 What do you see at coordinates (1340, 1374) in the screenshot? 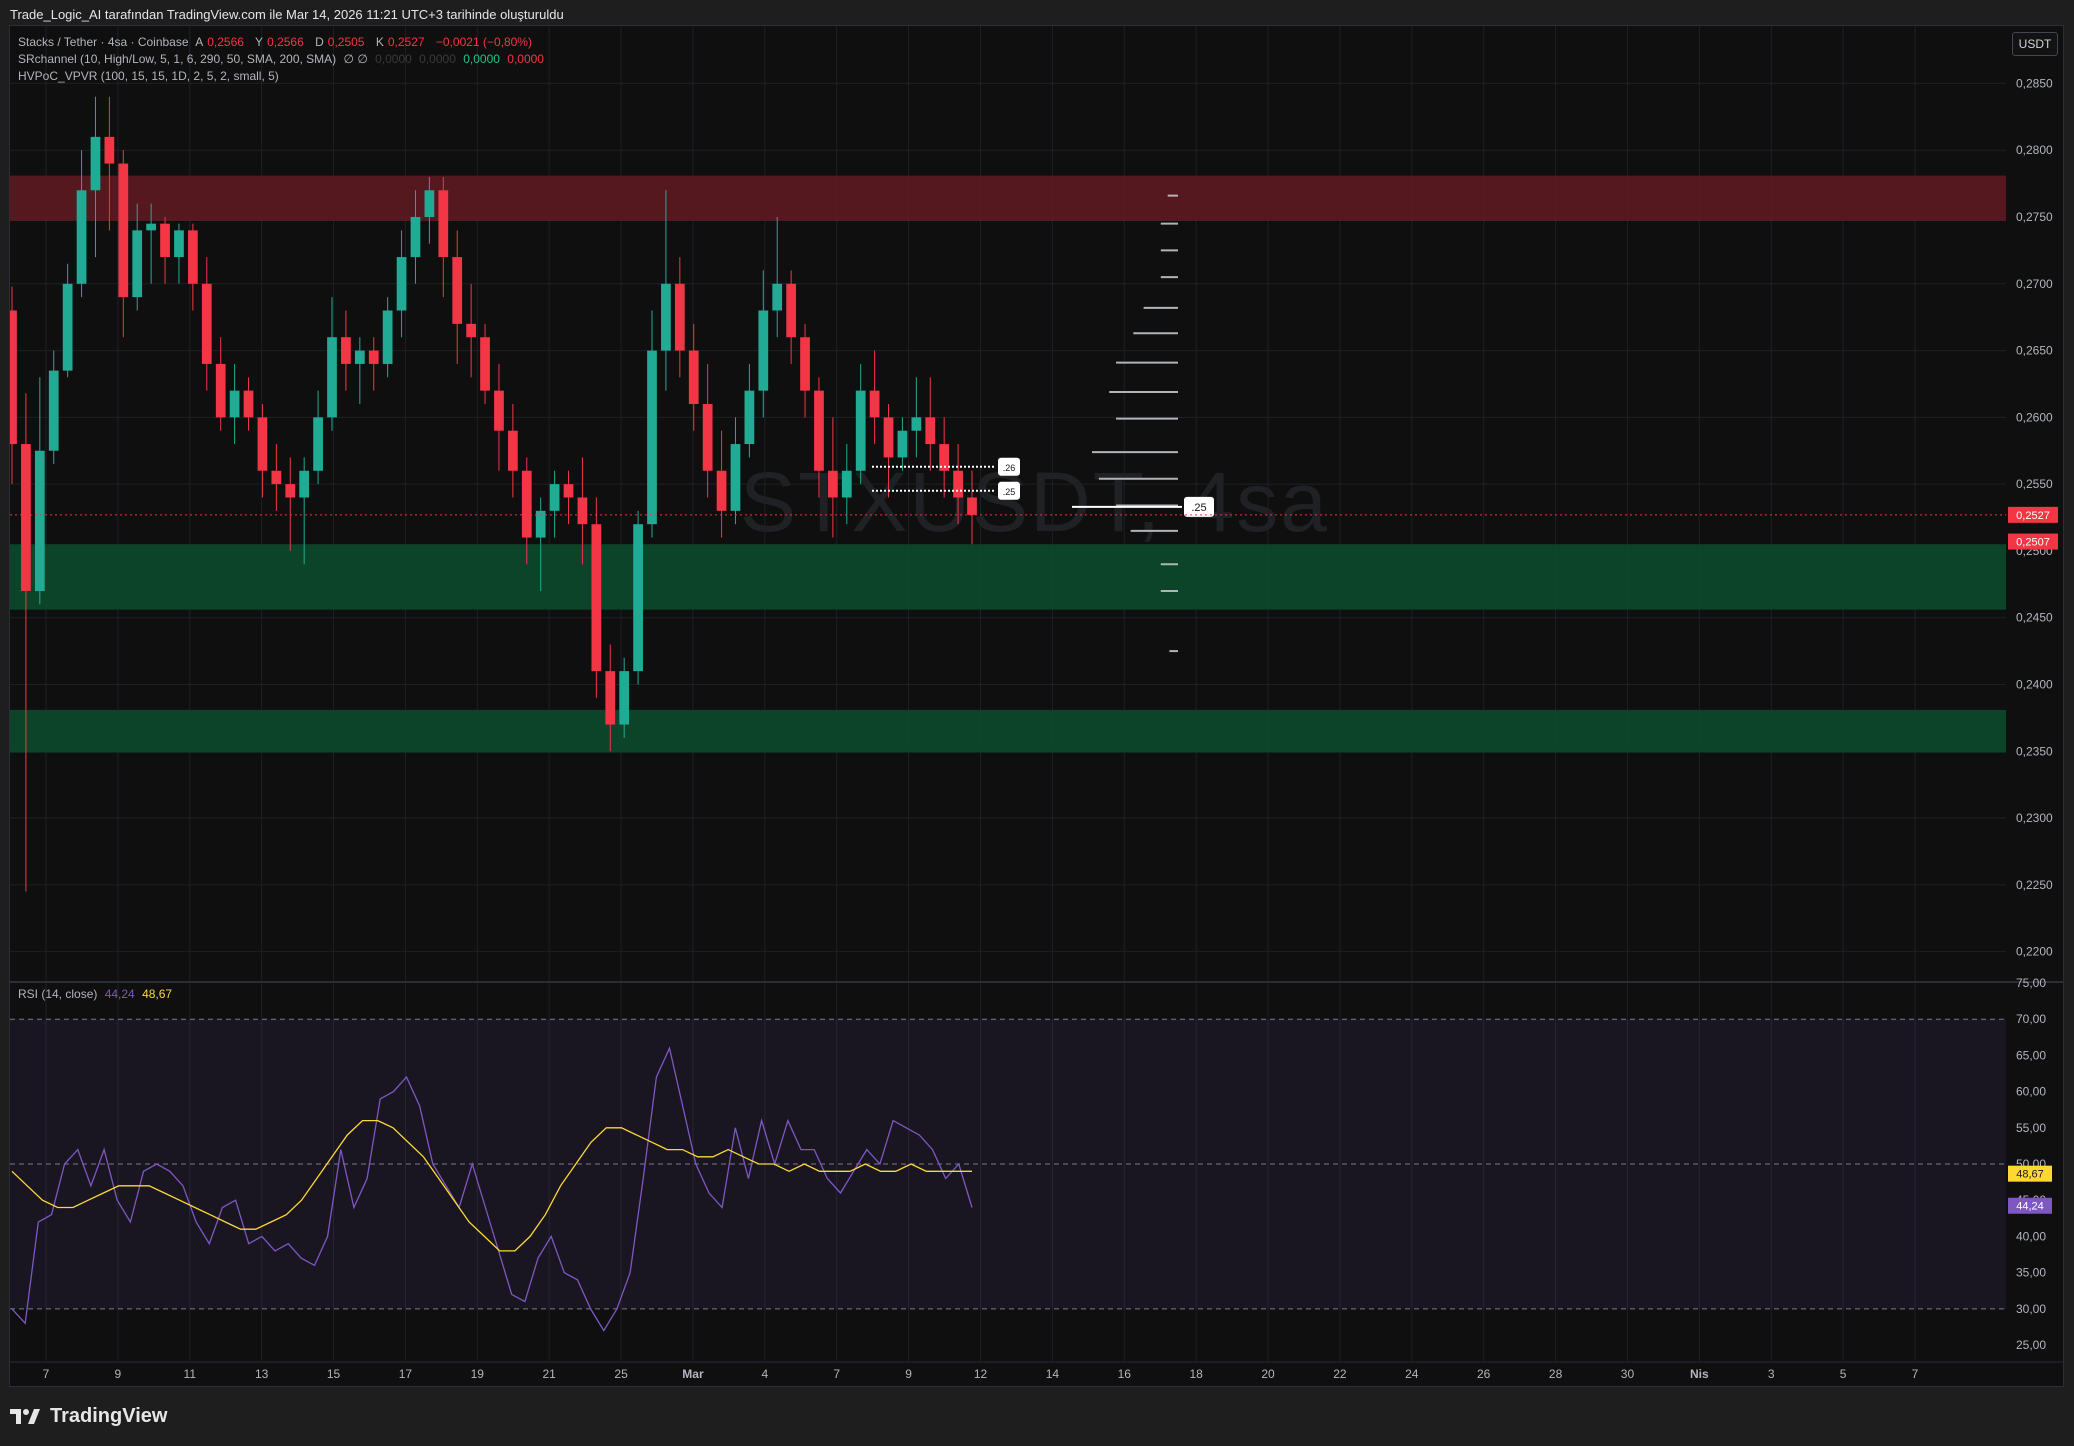
I see `time-tick-label: 22` at bounding box center [1340, 1374].